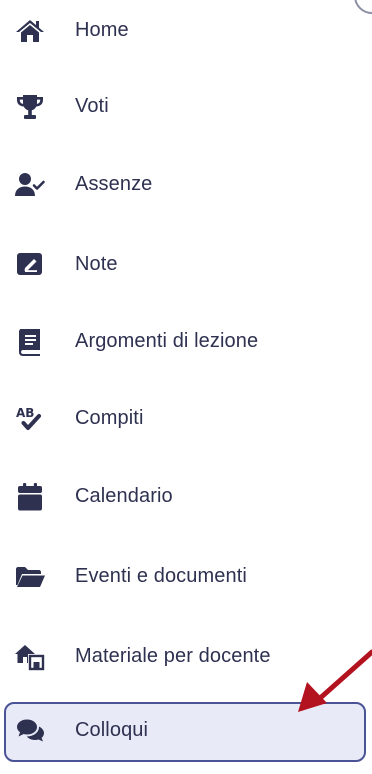 The image size is (372, 774). I want to click on user-check-icon, so click(30, 185).